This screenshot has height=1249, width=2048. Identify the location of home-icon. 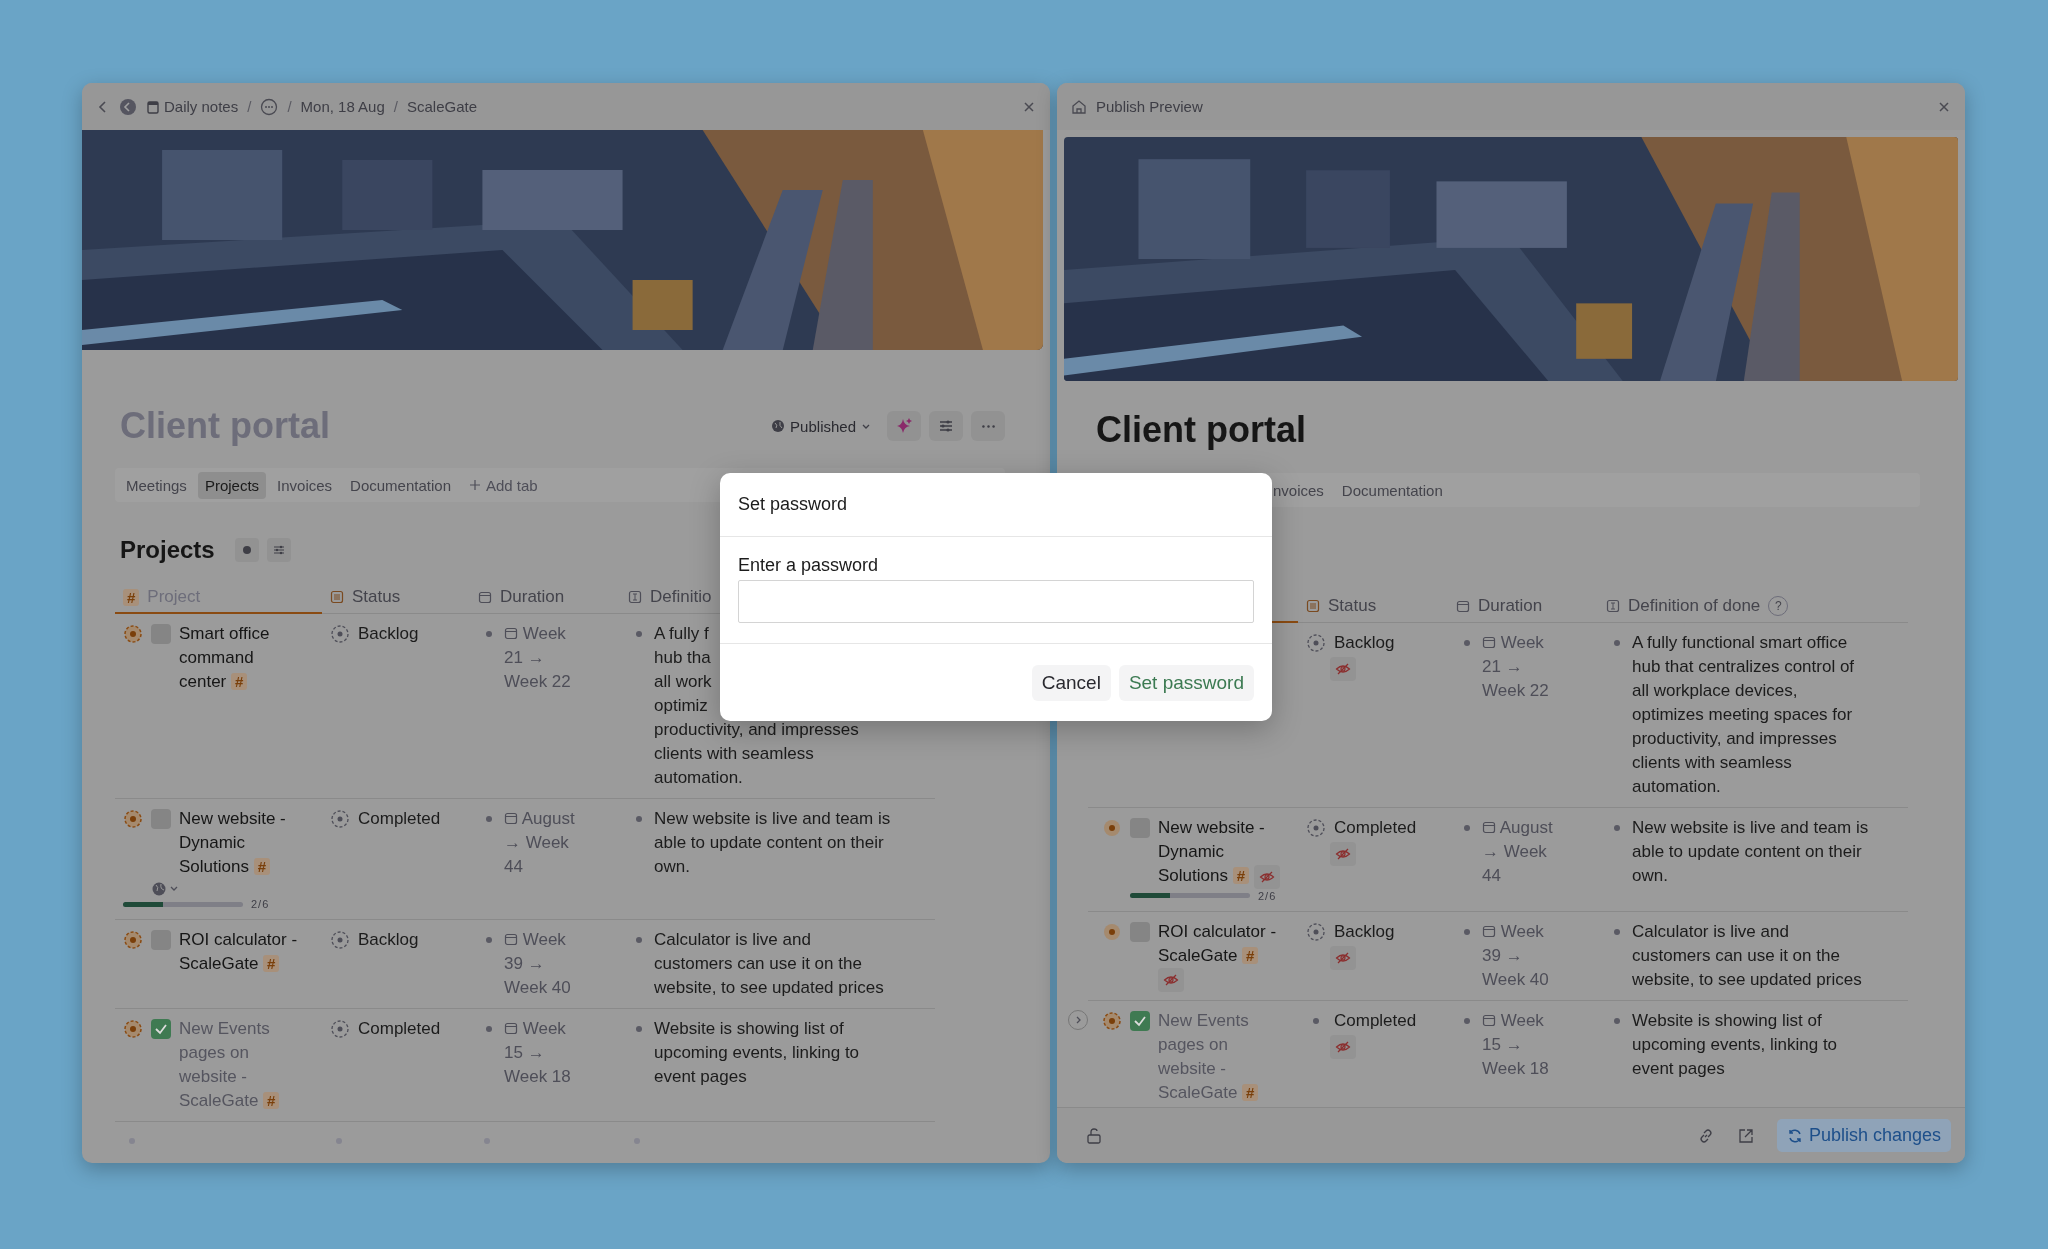
(1079, 106).